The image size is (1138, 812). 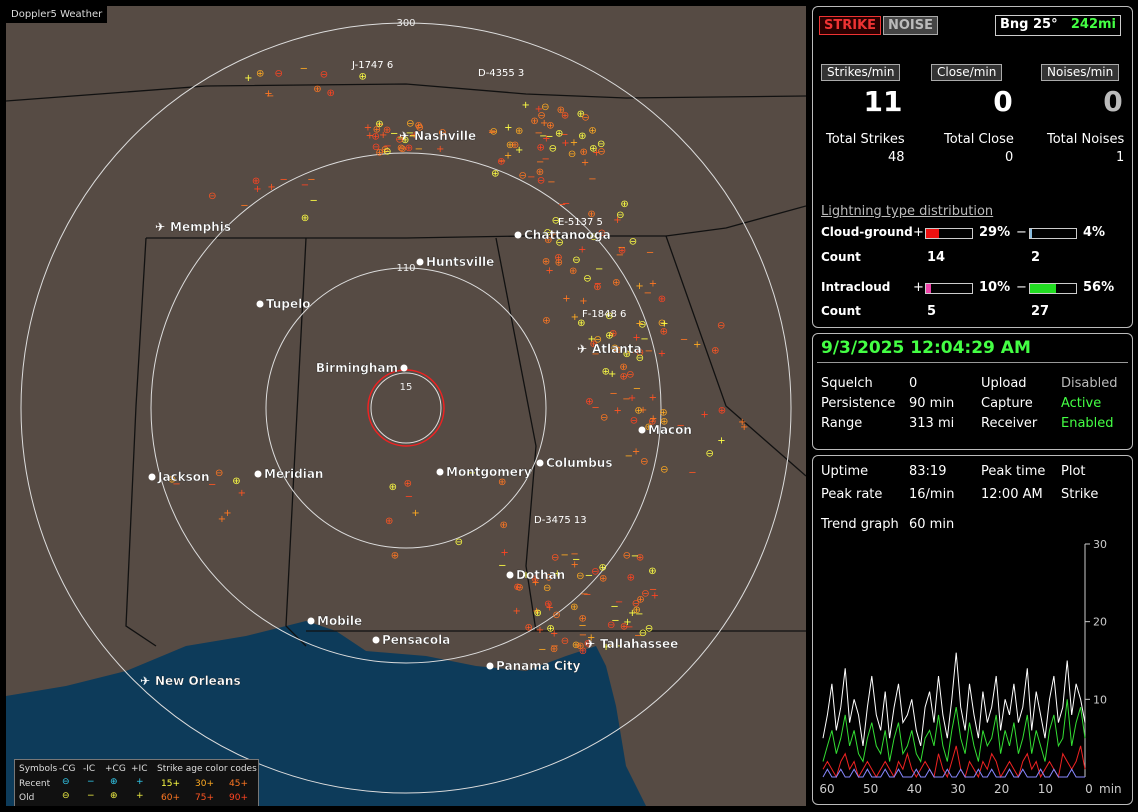 What do you see at coordinates (416, 640) in the screenshot?
I see `city-label: Pensacola` at bounding box center [416, 640].